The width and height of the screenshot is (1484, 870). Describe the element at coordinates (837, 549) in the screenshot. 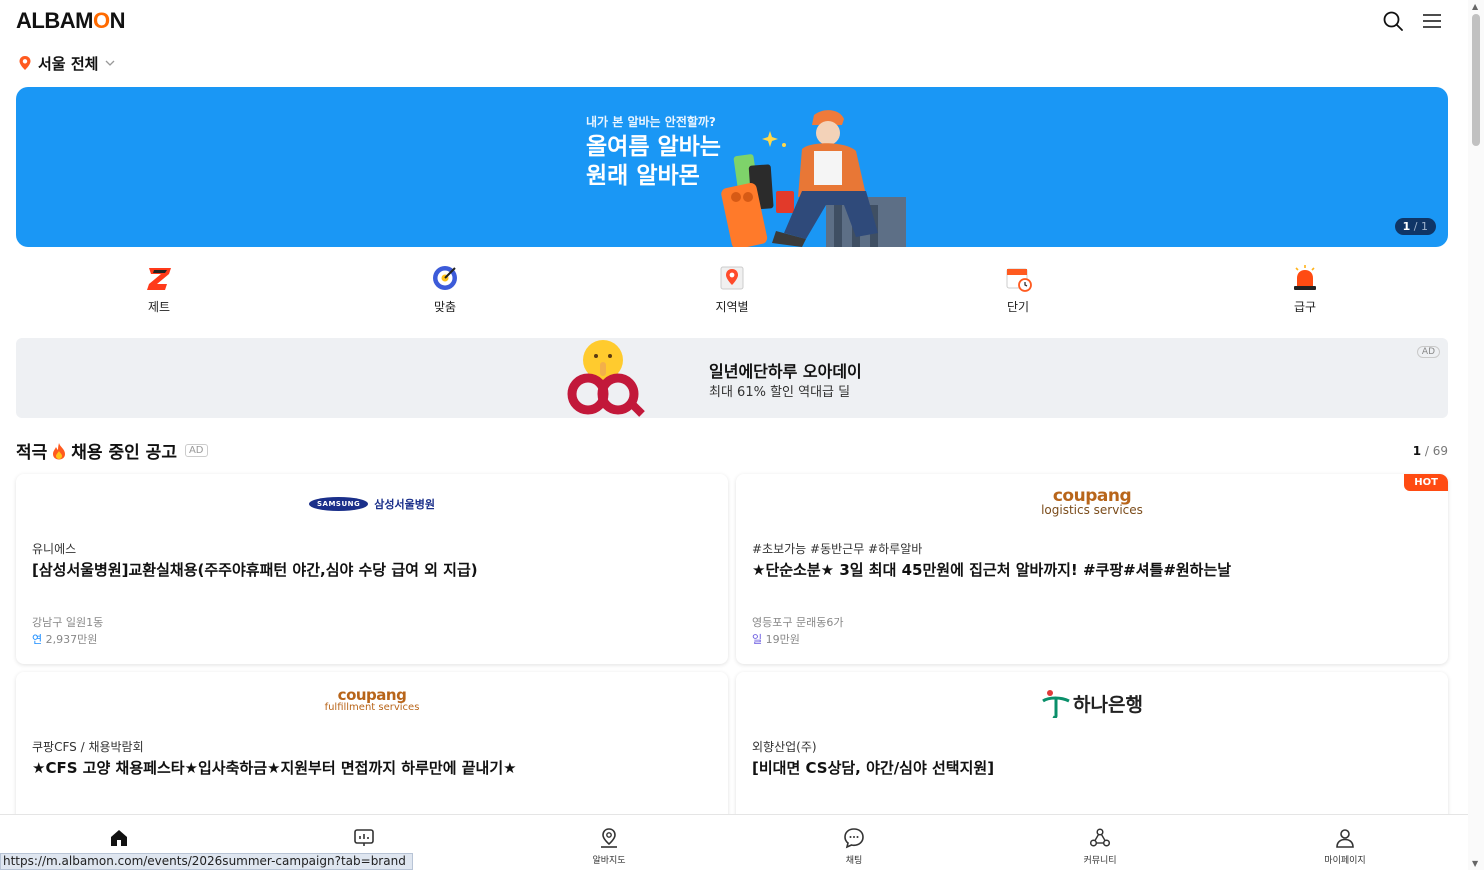

I see `job-tags: #초보가능 #동반근무 #하루알바` at that location.